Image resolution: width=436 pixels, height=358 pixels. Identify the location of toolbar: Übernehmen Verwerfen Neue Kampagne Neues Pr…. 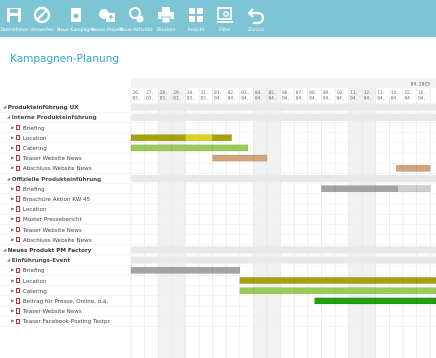
(218, 18).